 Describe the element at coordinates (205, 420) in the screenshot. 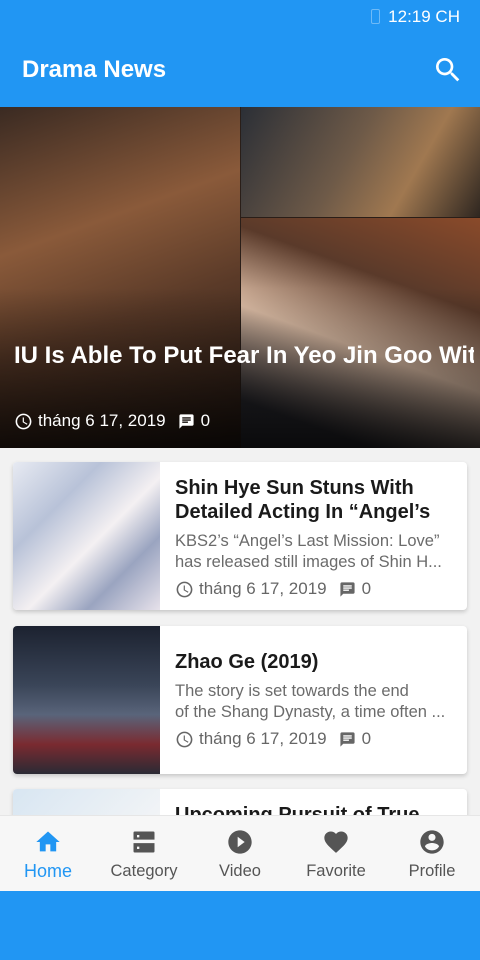

I see `featured-comment-count: 0` at that location.